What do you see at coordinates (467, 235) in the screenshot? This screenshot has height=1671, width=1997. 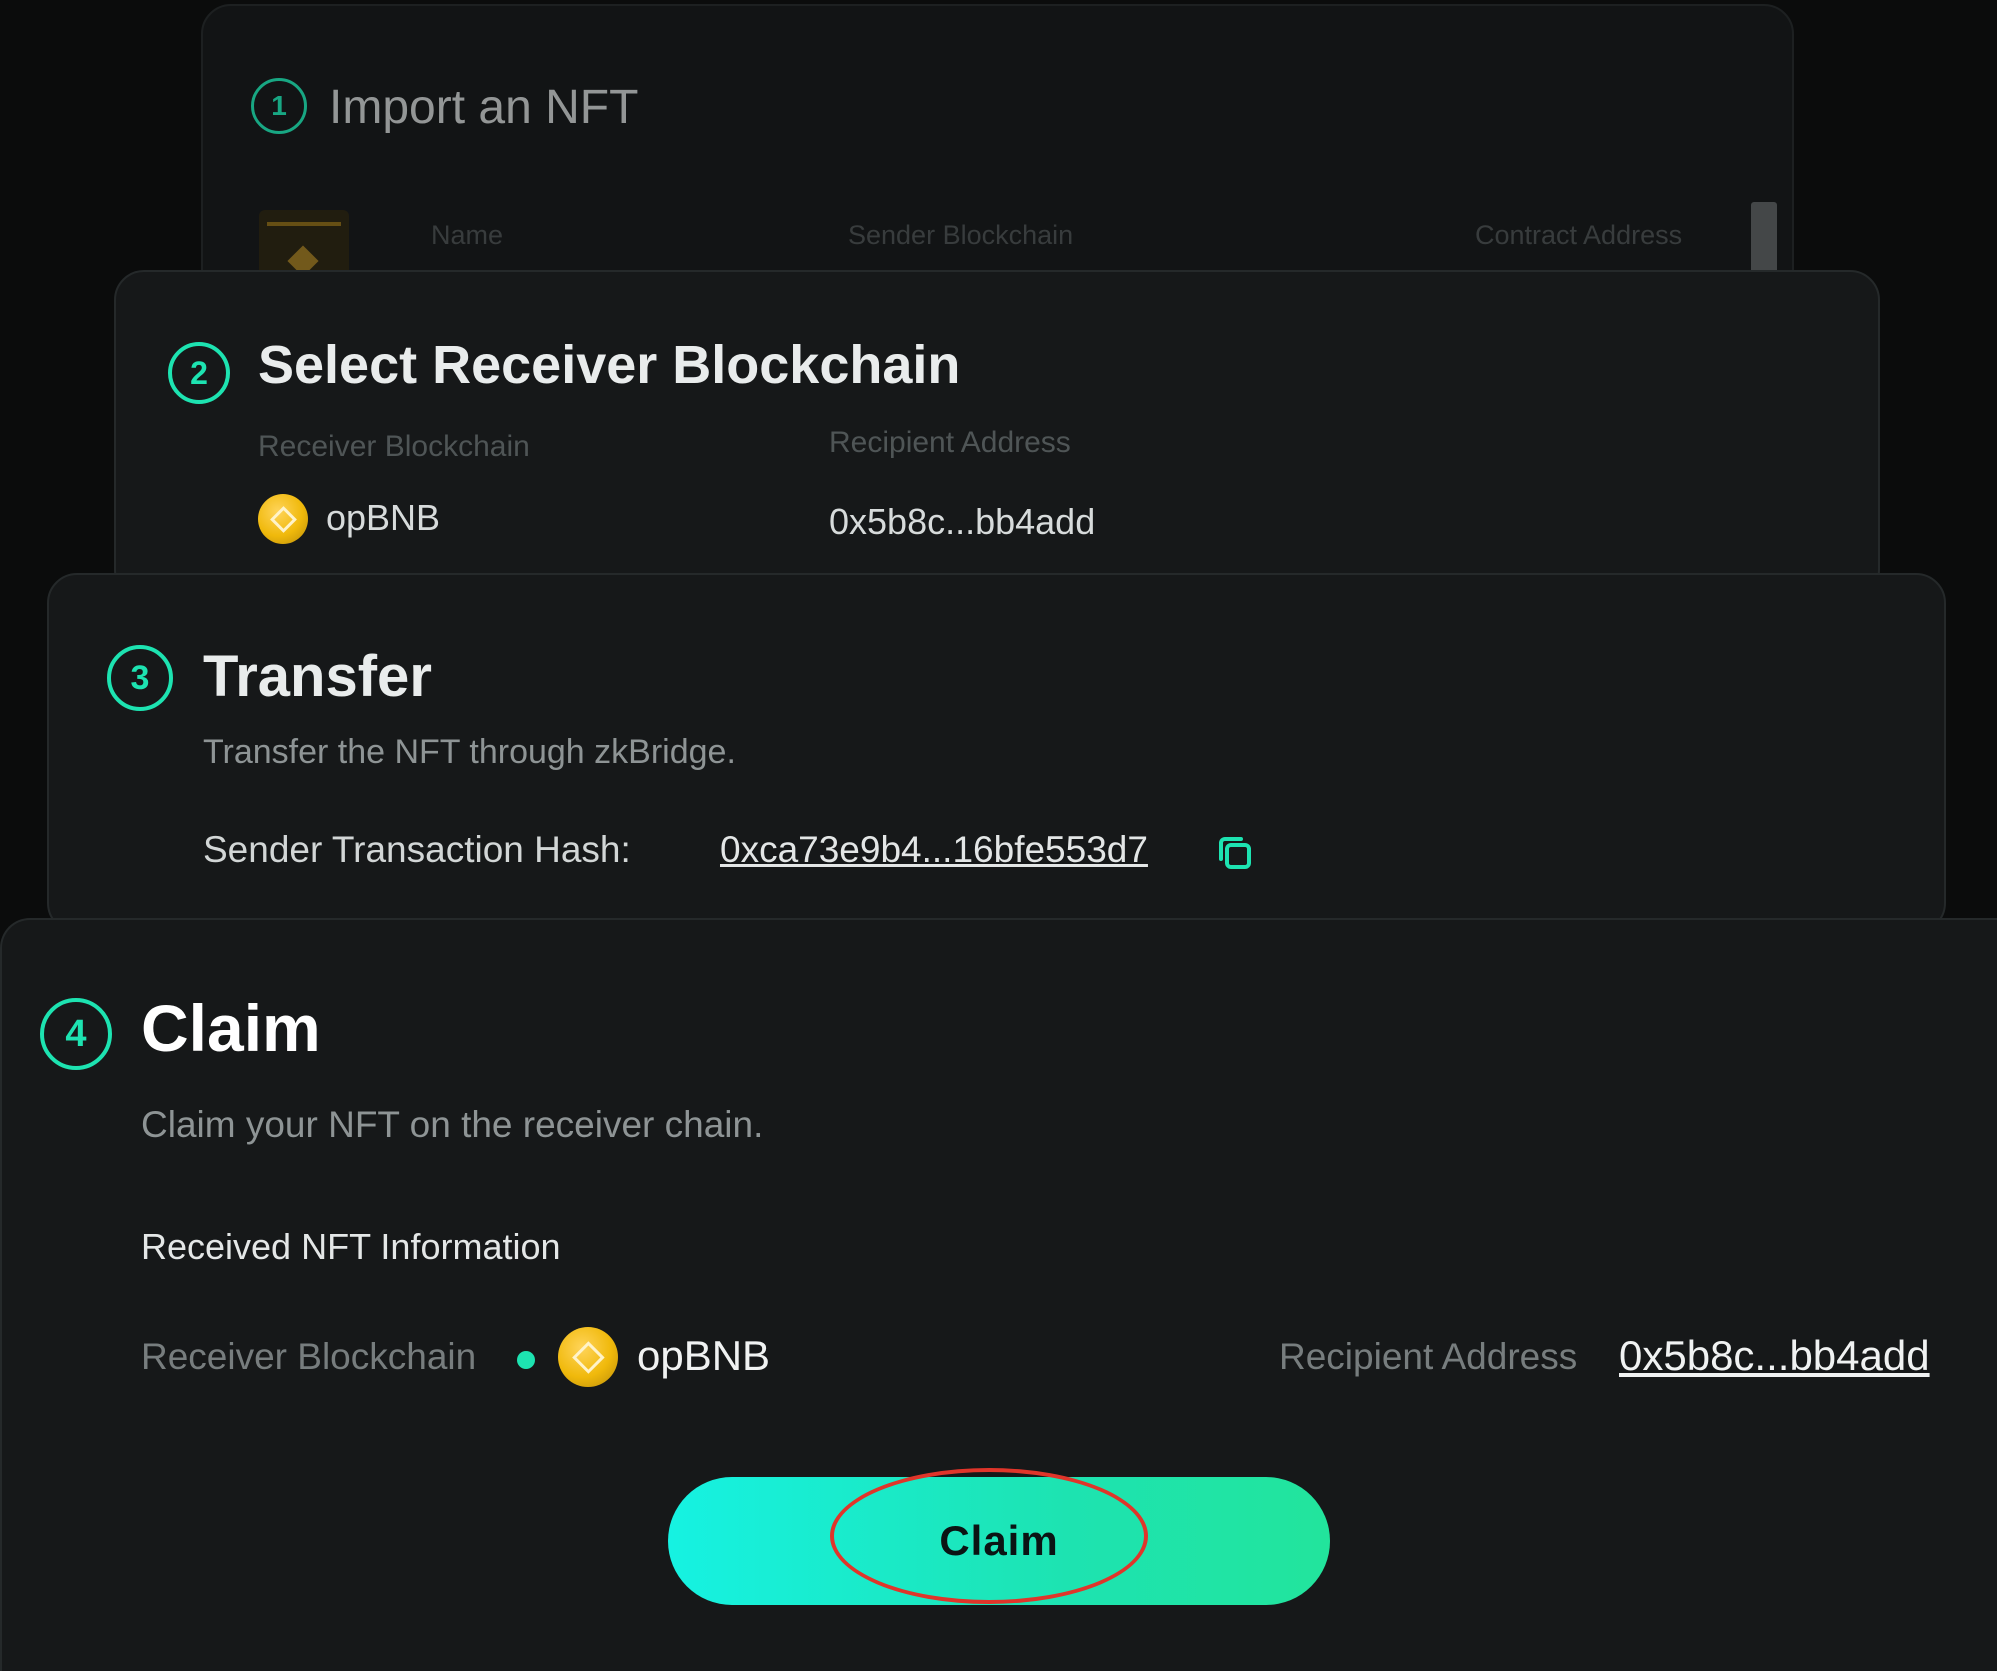 I see `column-name-header: Name` at bounding box center [467, 235].